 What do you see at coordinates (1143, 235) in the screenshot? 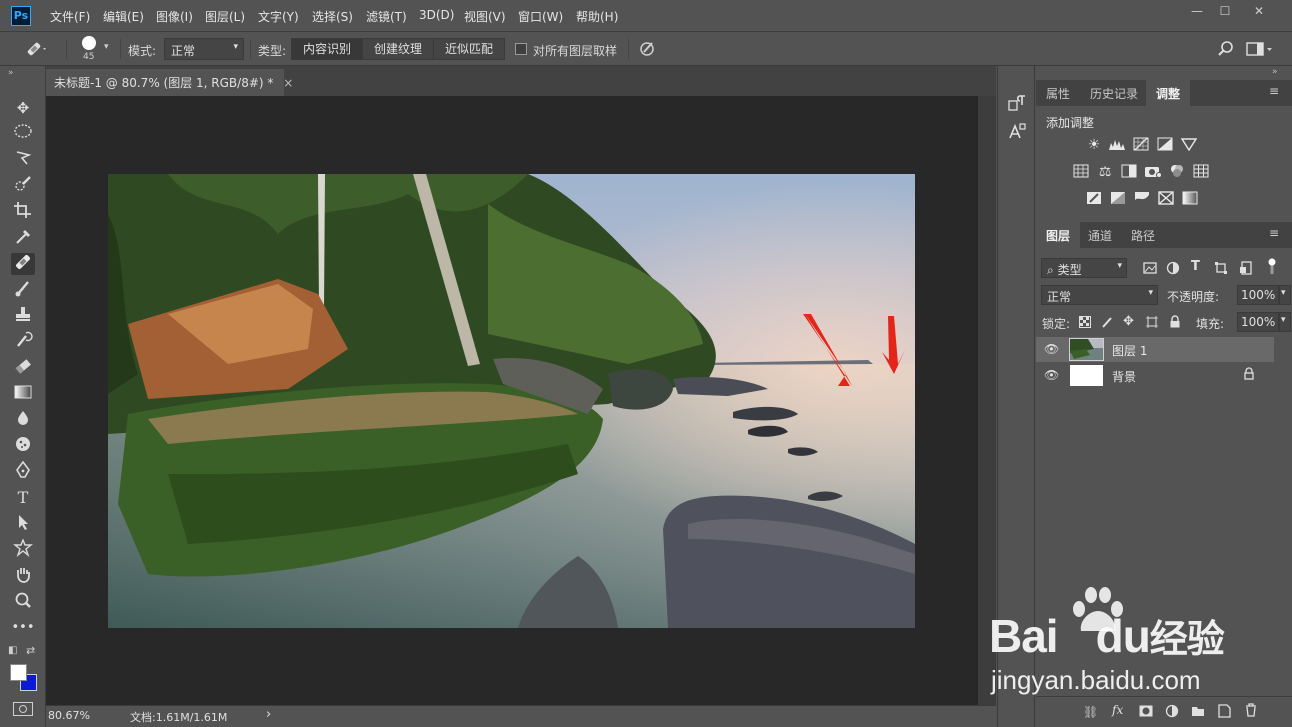
I see `tab-paths: 路径` at bounding box center [1143, 235].